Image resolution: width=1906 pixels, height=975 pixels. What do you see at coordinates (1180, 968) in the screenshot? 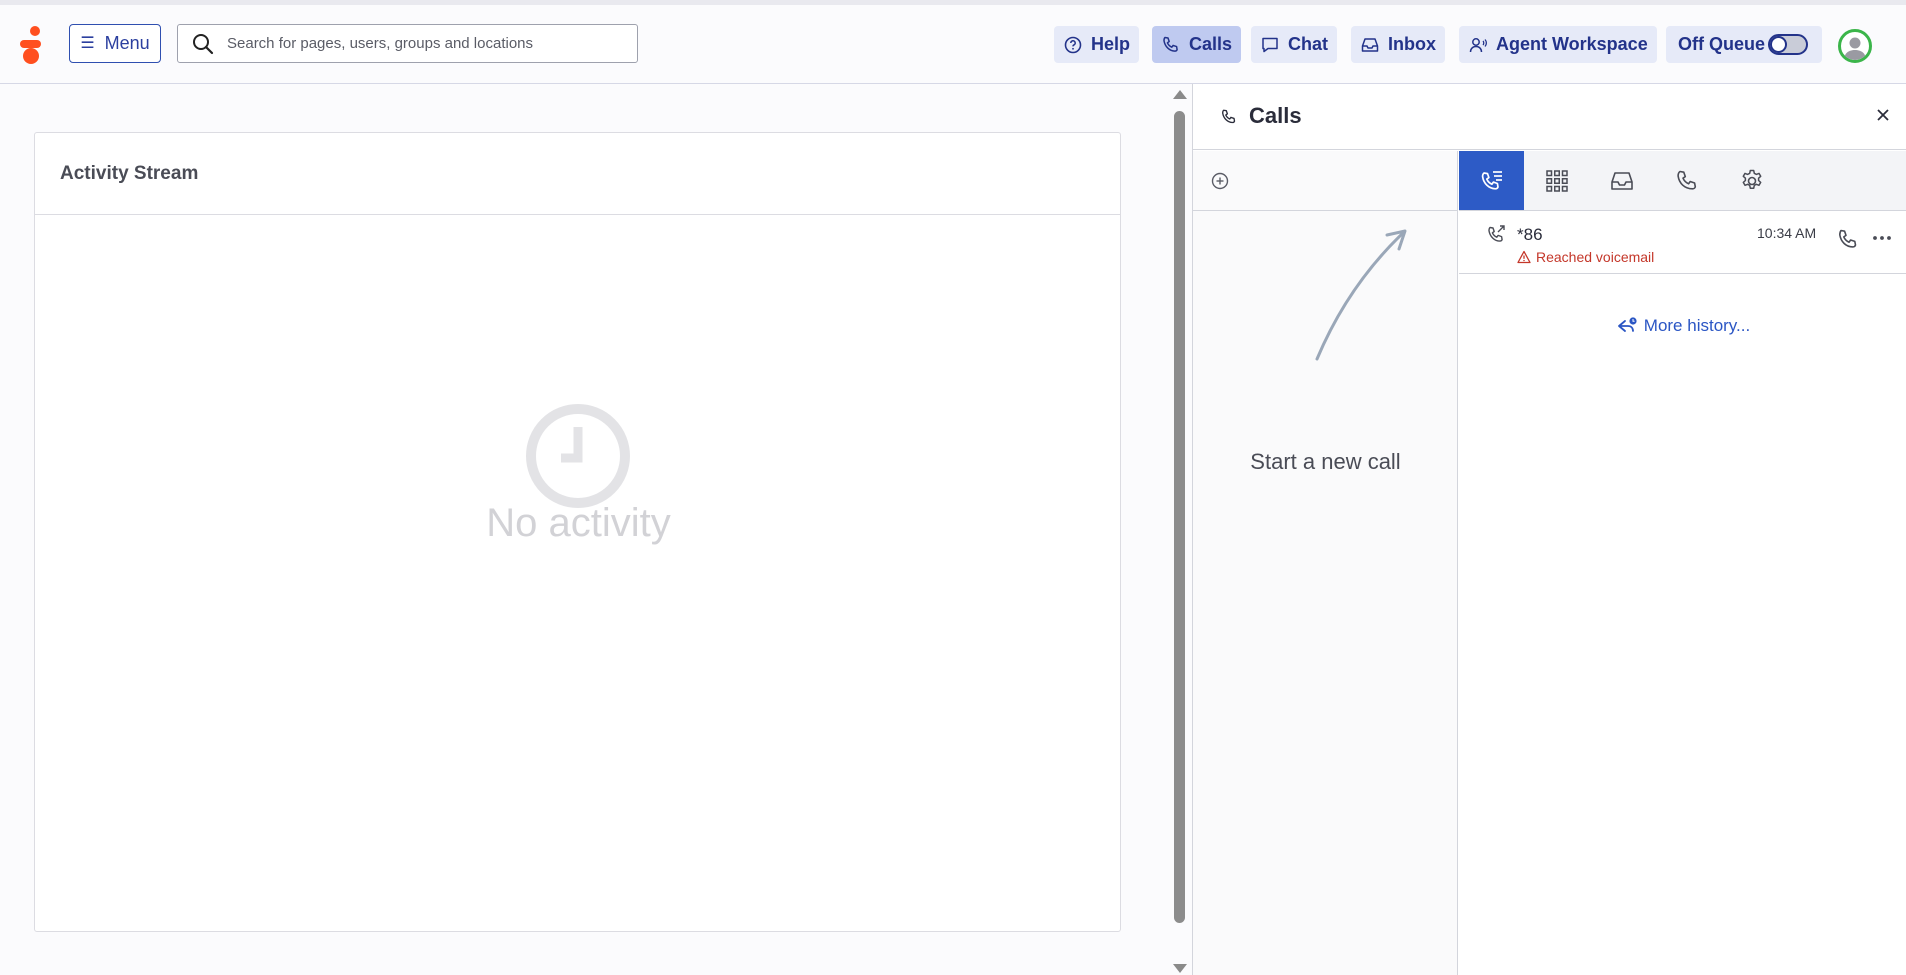
I see `scroll-down-arrow-icon` at bounding box center [1180, 968].